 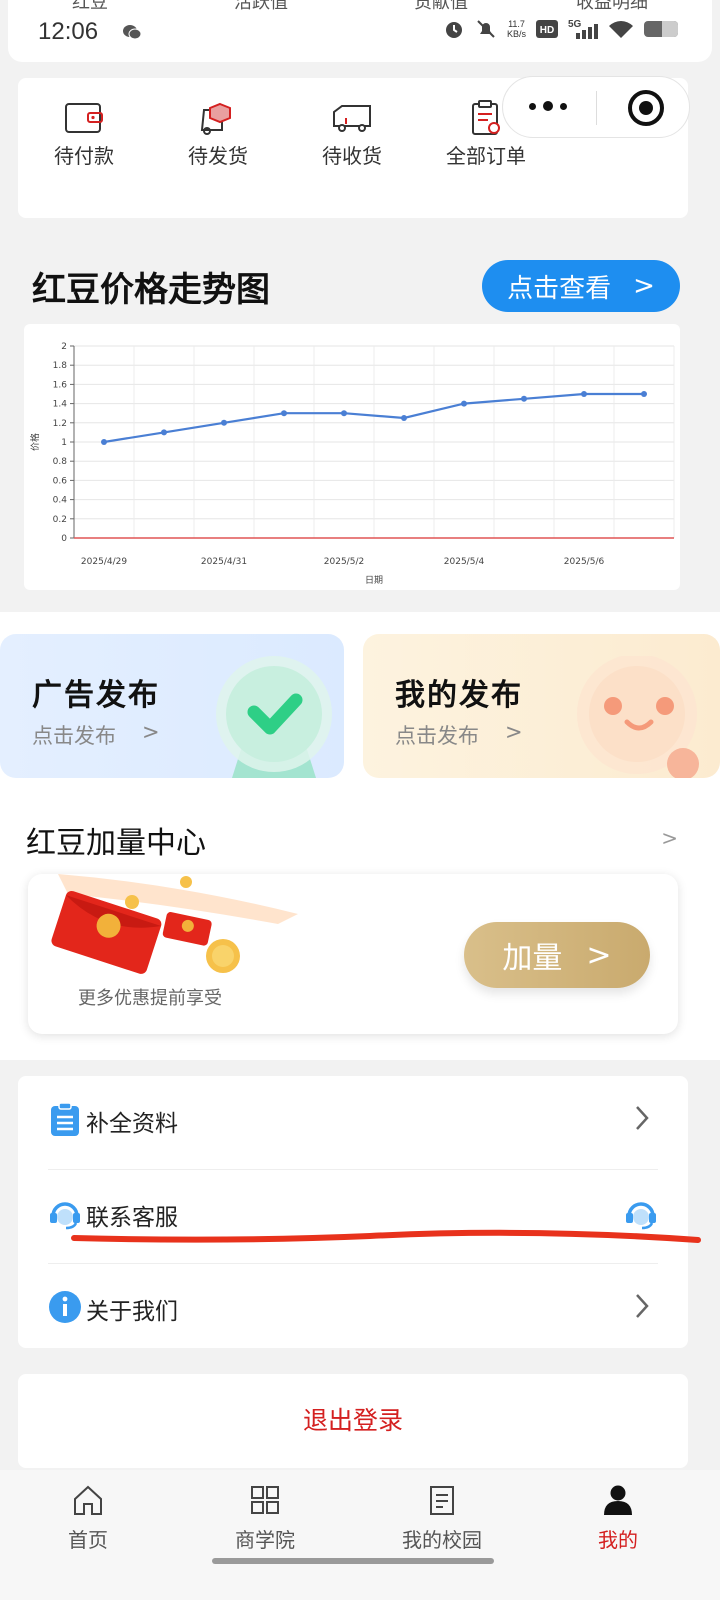 I want to click on order-pending-receipt: 待收货, so click(x=352, y=134).